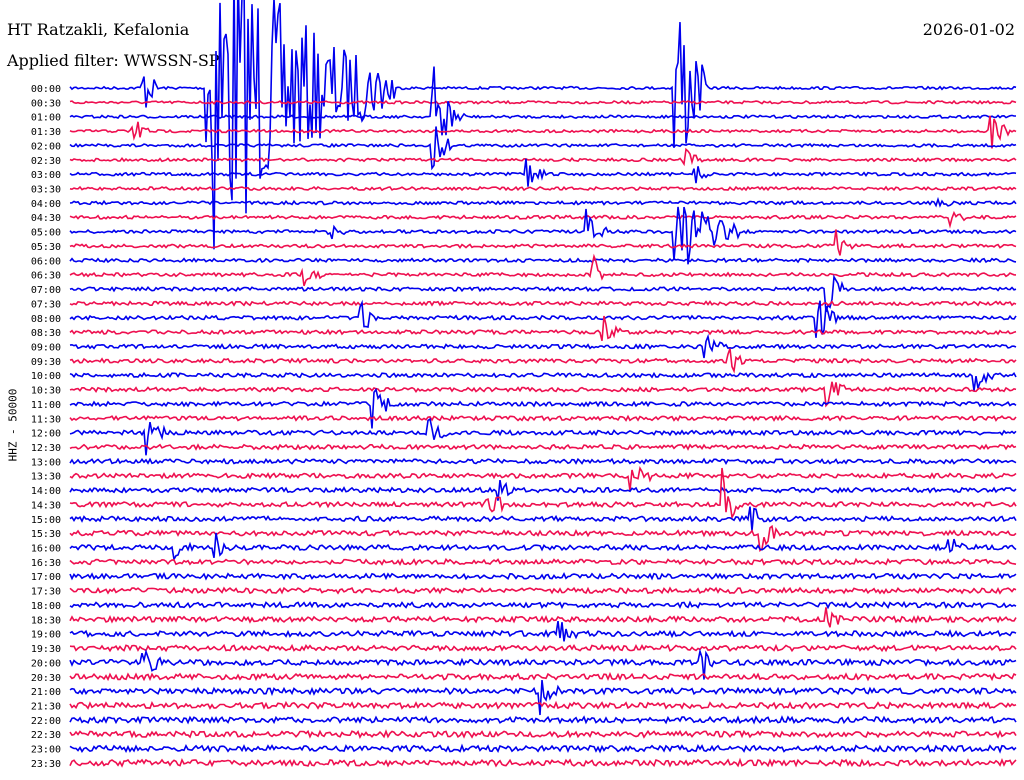  Describe the element at coordinates (46, 434) in the screenshot. I see `row-time-label: 12:00` at that location.